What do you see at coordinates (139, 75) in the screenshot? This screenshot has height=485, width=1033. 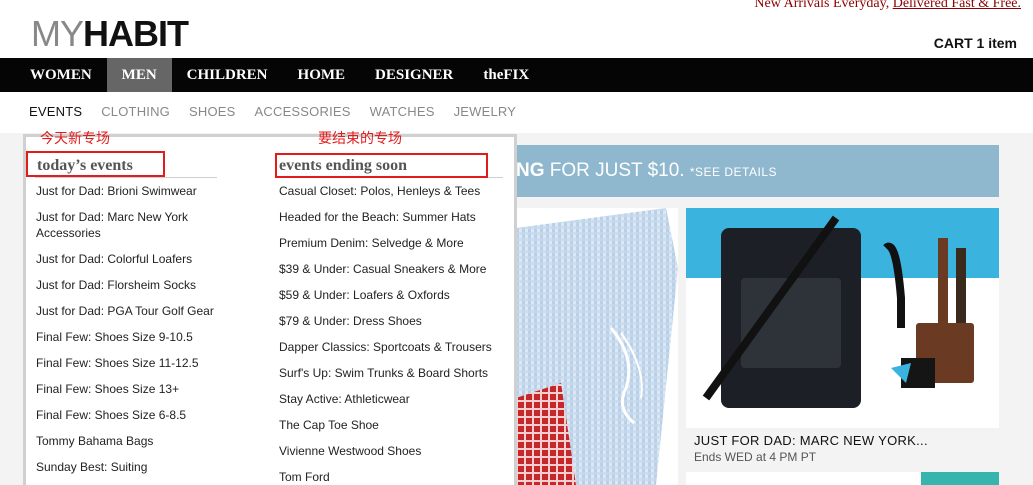 I see `nav-men: MEN` at bounding box center [139, 75].